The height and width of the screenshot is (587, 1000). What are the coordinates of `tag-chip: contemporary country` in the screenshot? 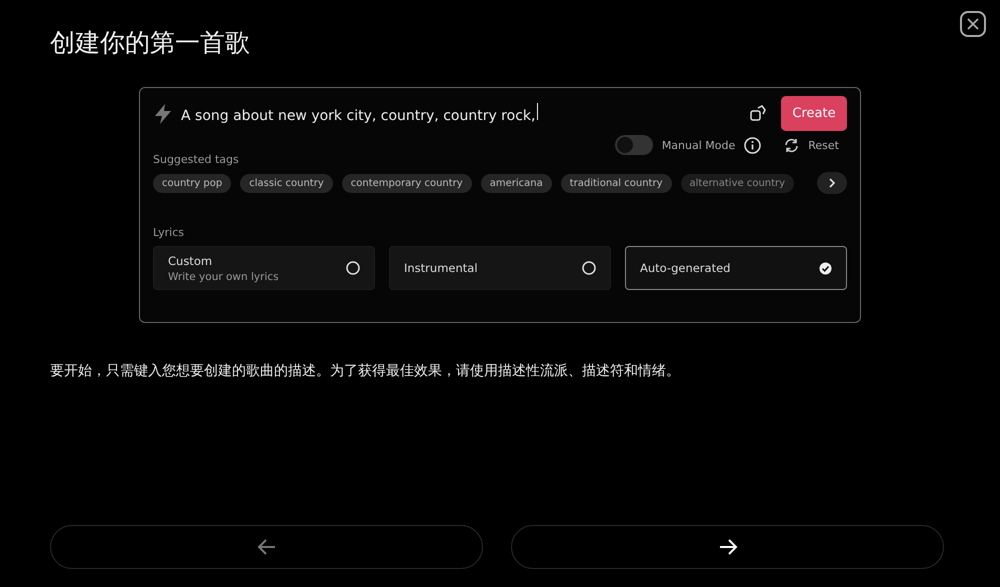 It's located at (407, 183).